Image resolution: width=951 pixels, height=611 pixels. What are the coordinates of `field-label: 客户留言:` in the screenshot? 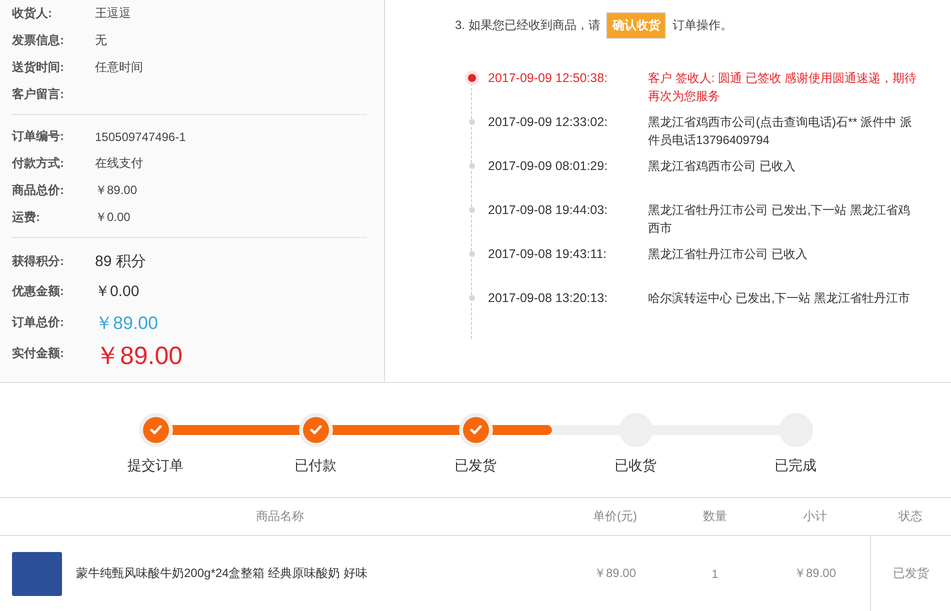 It's located at (38, 94).